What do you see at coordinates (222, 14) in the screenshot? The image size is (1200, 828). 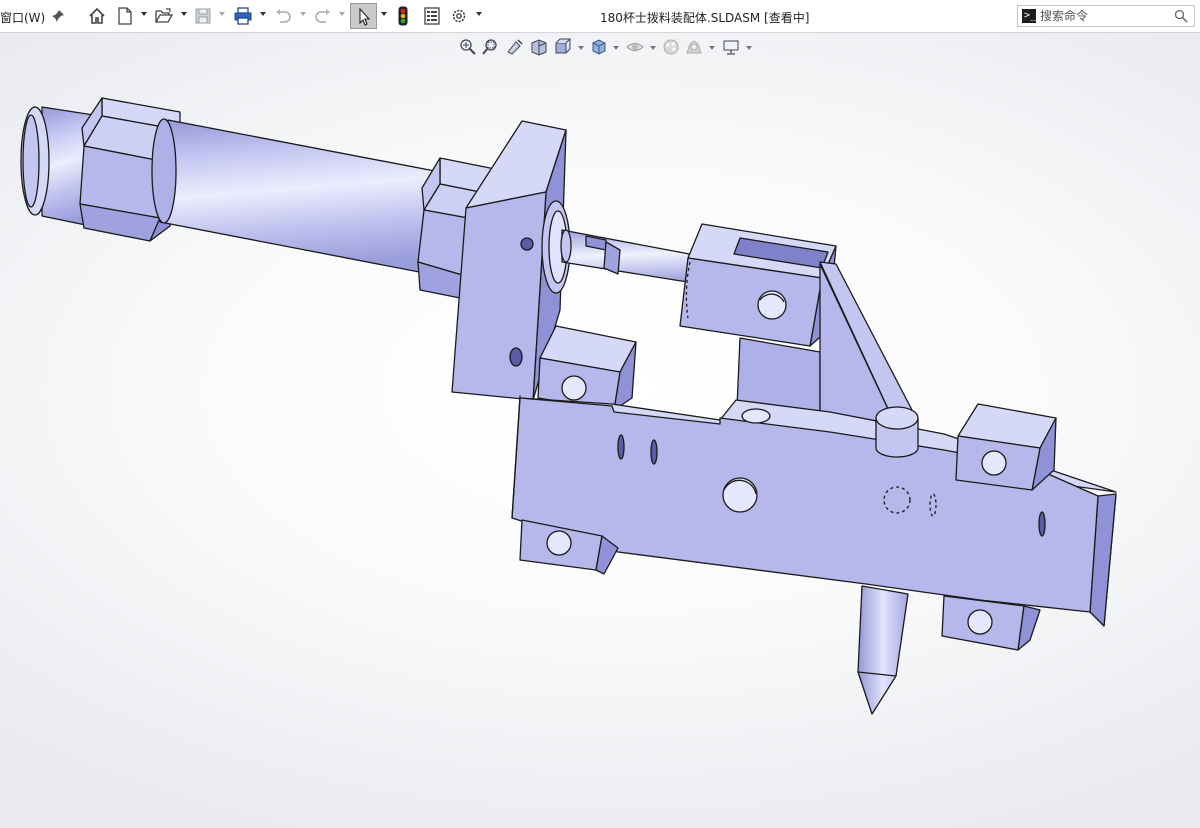 I see `save-dropdown-caret` at bounding box center [222, 14].